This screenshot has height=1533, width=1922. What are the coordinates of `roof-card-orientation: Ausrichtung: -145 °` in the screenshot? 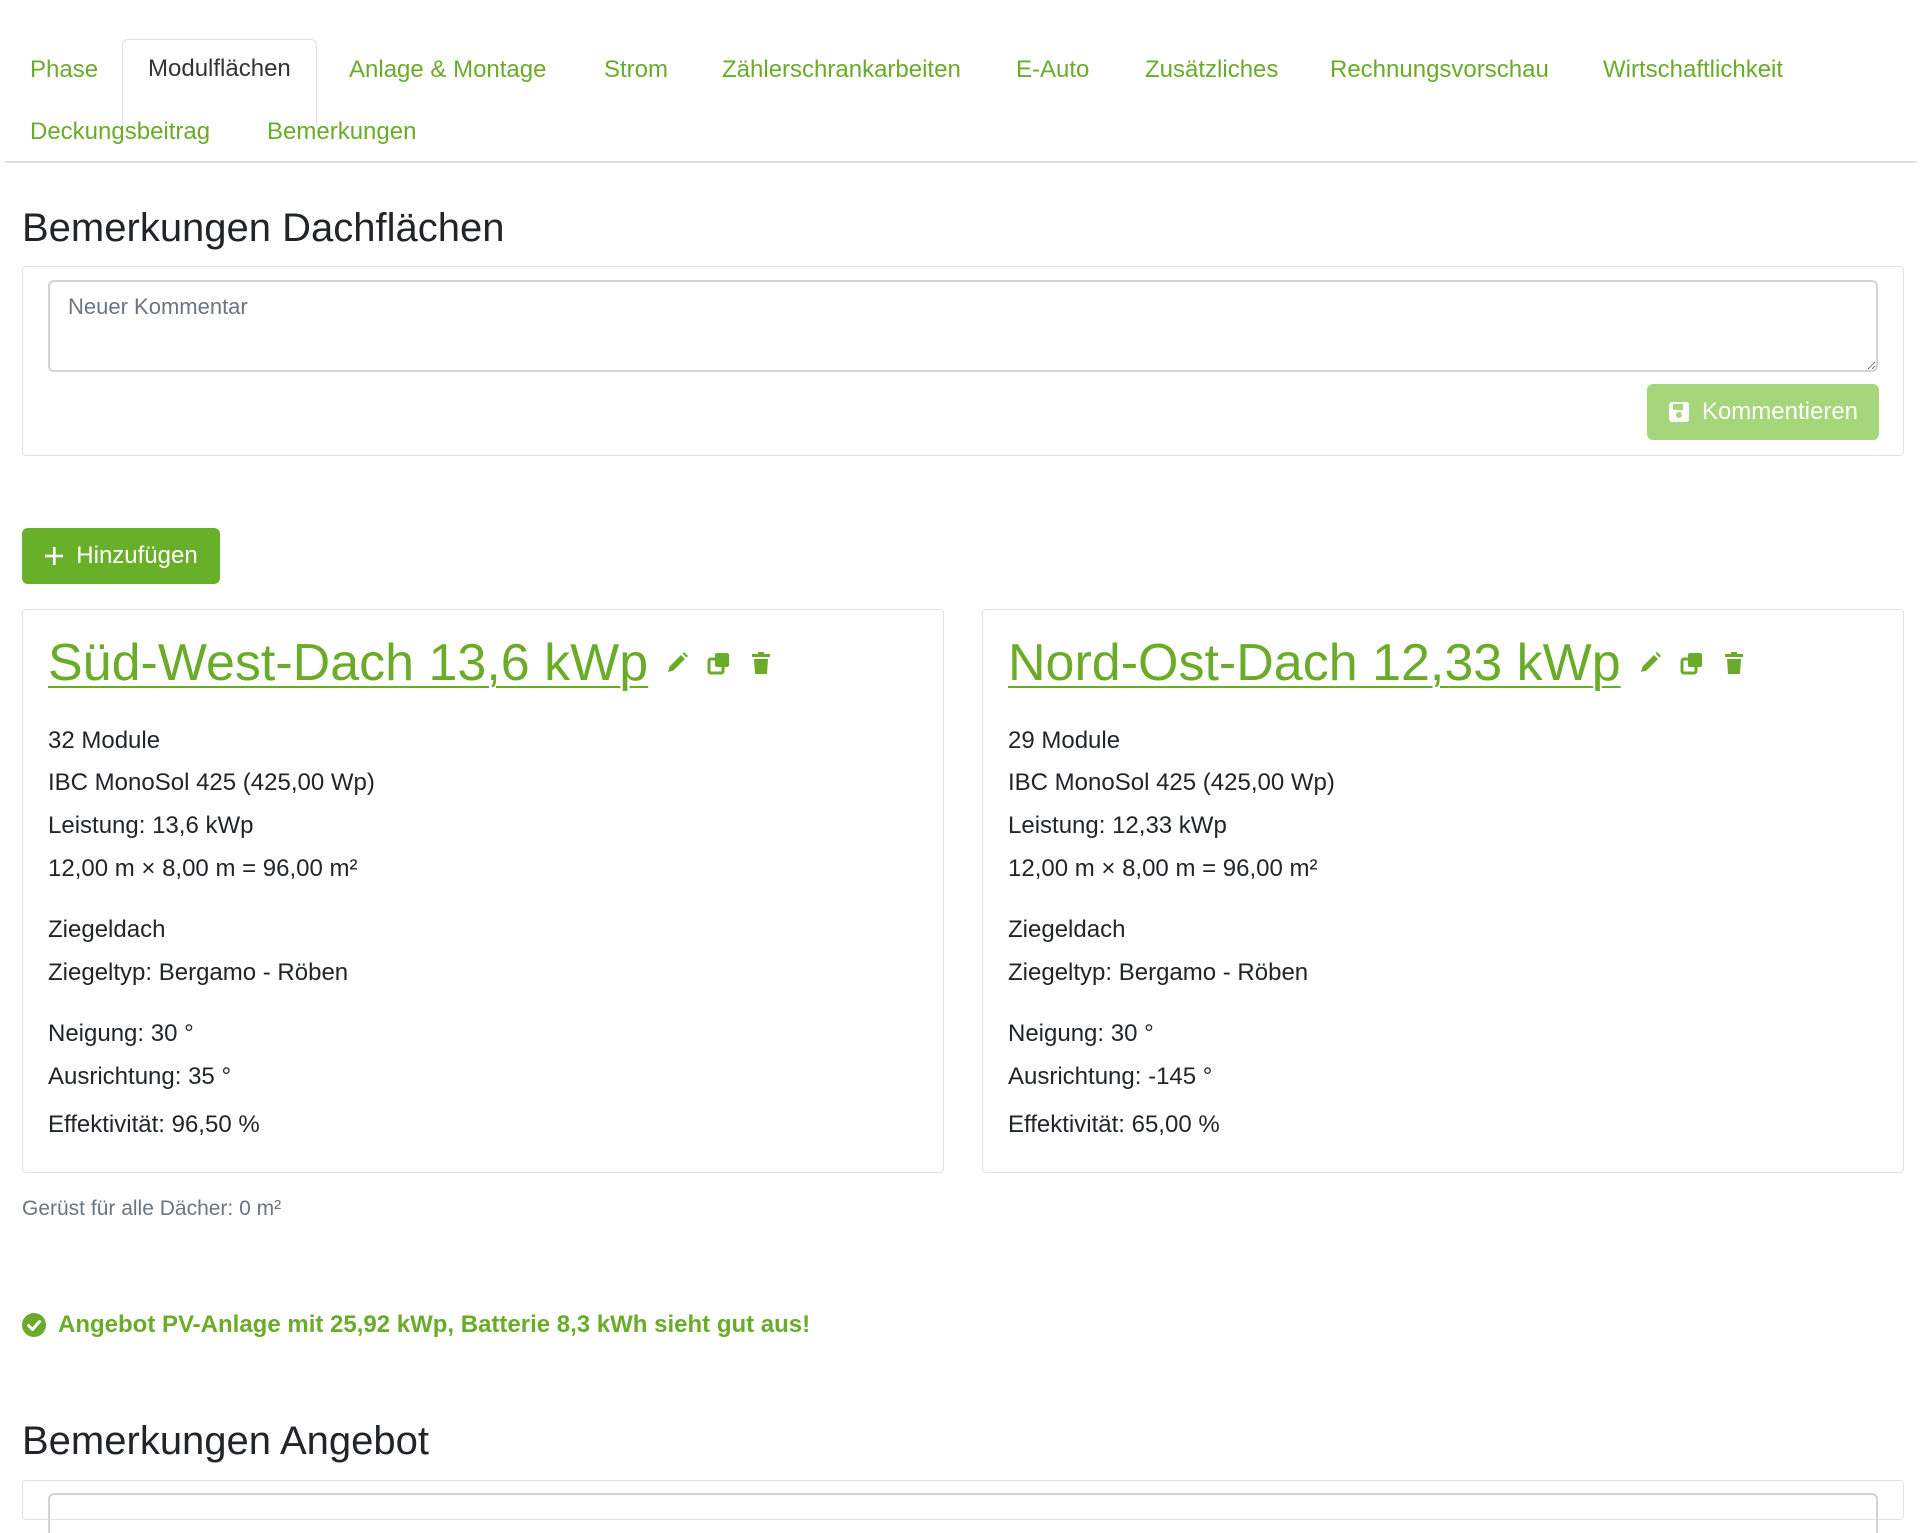 It's located at (1110, 1076).